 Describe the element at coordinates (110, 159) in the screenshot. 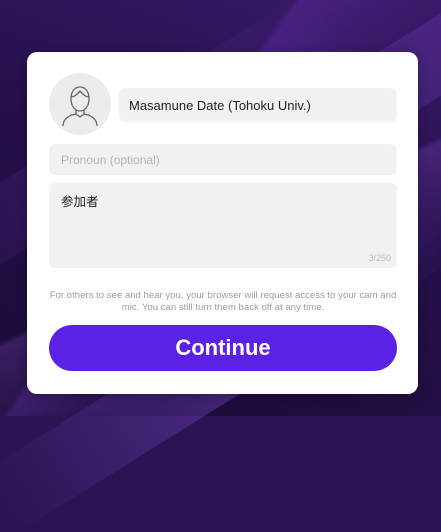

I see `pronoun-input-placeholder: Pronoun (optional)` at that location.